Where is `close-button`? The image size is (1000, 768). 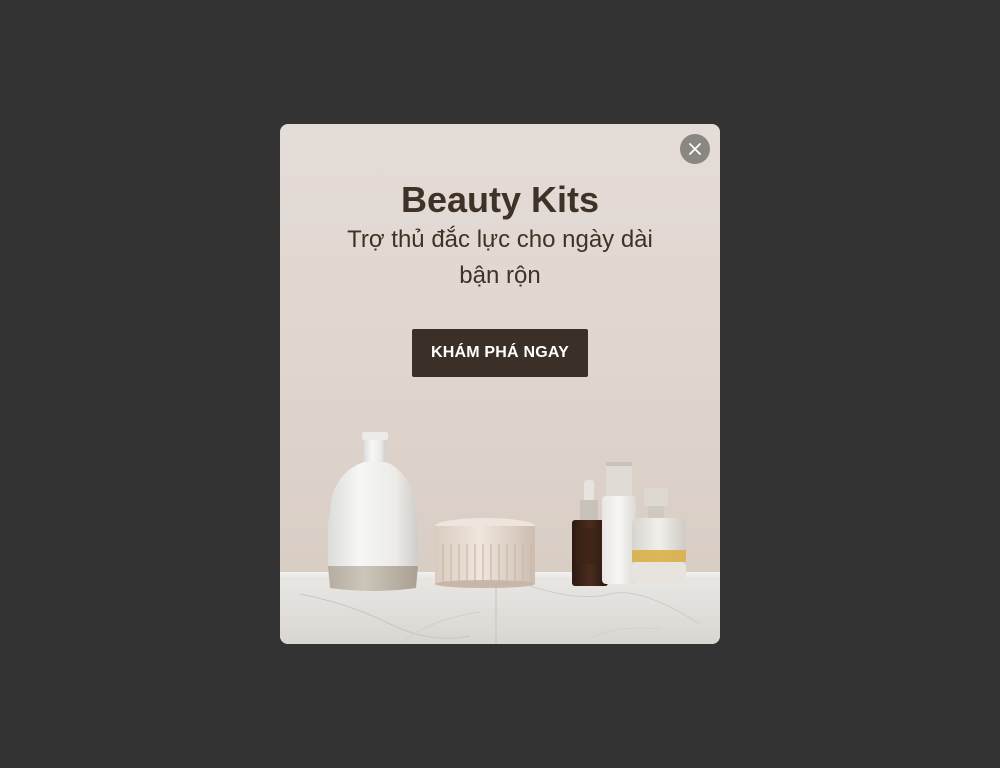
close-button is located at coordinates (695, 149).